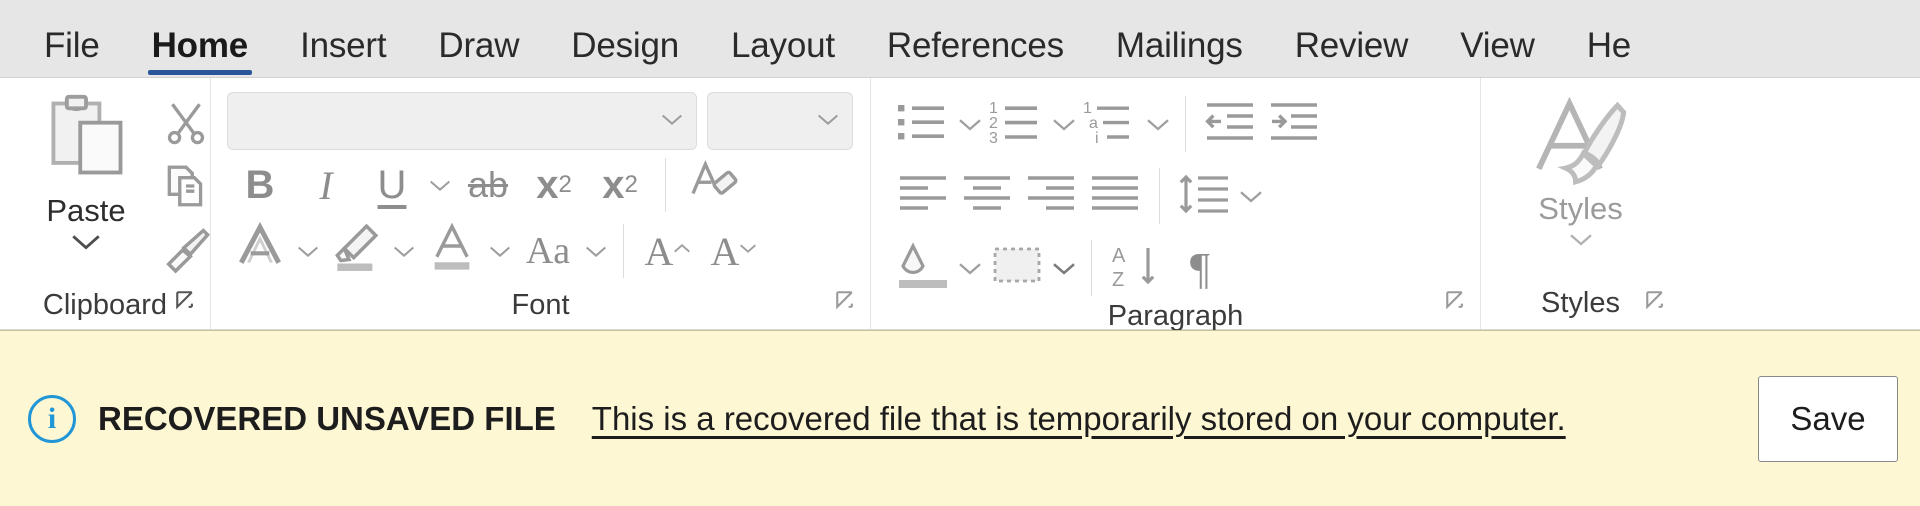 This screenshot has width=1920, height=506. What do you see at coordinates (1204, 196) in the screenshot?
I see `line-spacing-button` at bounding box center [1204, 196].